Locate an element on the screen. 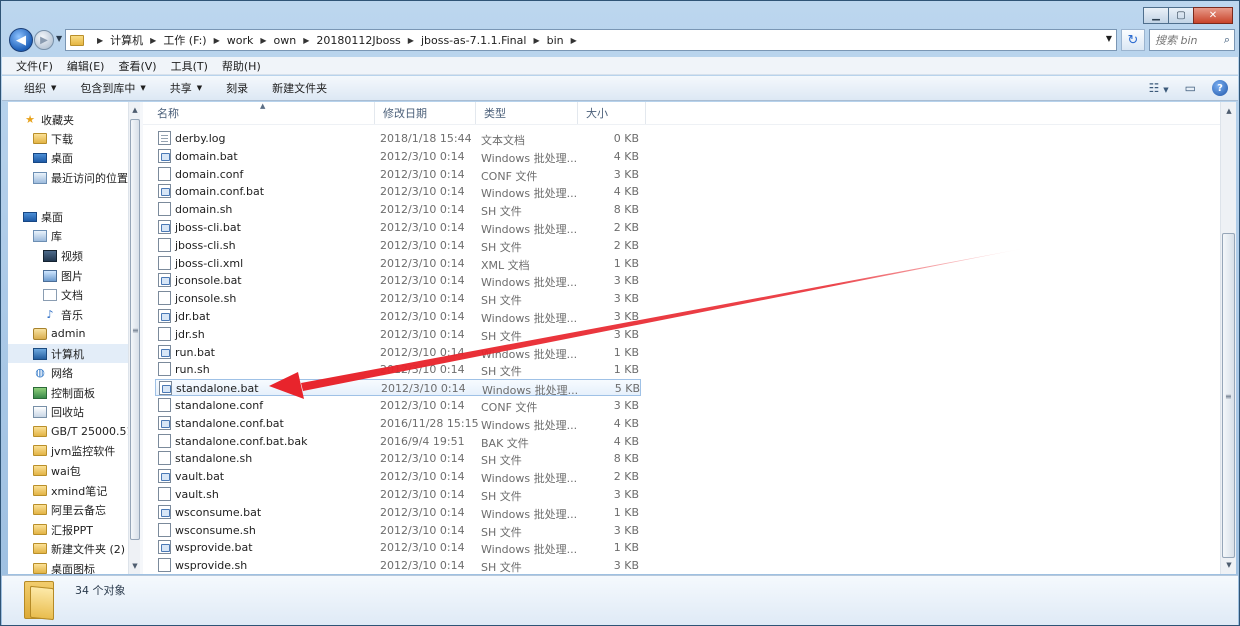 The image size is (1240, 626). menu-file: 文件(F) is located at coordinates (34, 66).